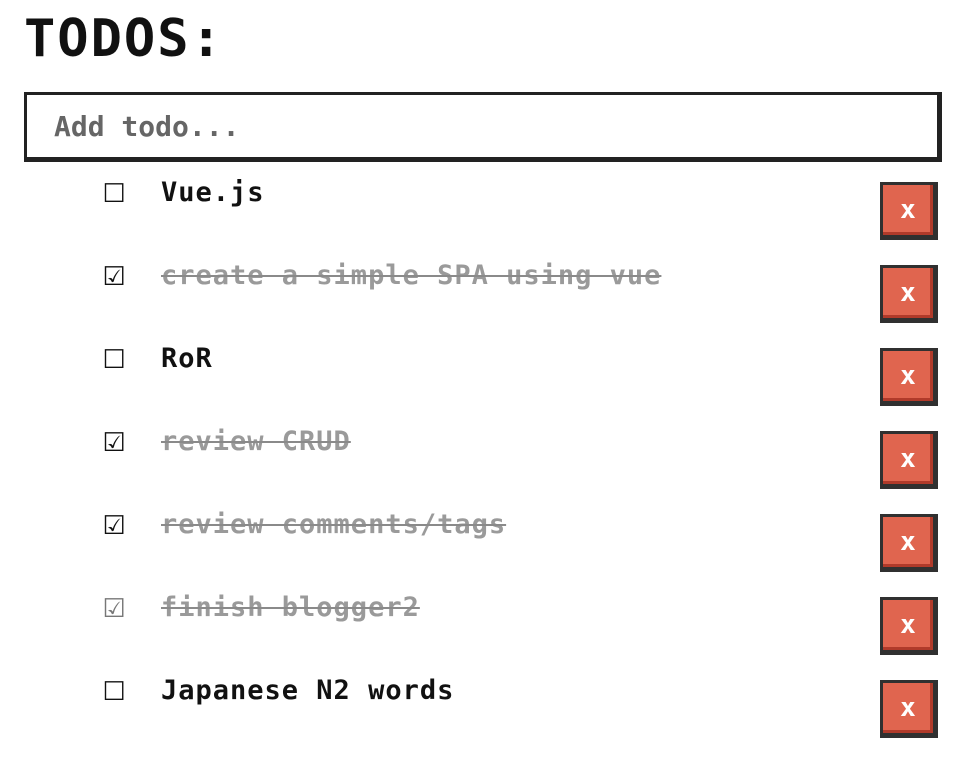 The height and width of the screenshot is (773, 972). I want to click on todo-text: Japanese N2 words, so click(308, 690).